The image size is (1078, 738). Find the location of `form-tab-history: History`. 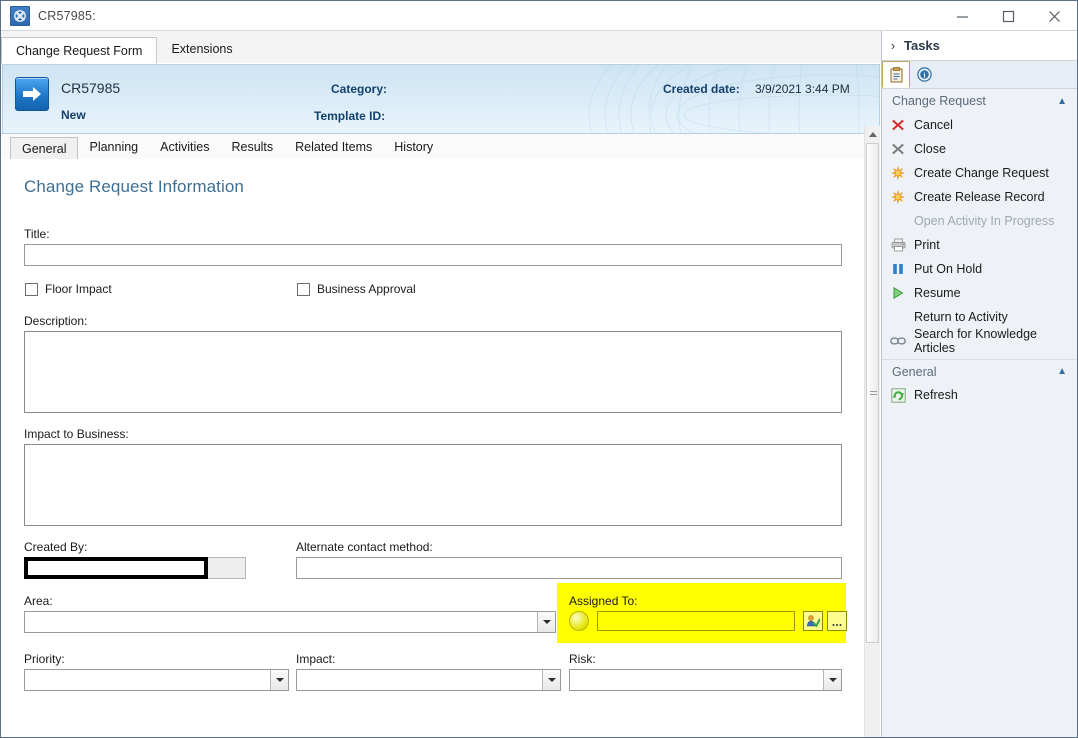

form-tab-history: History is located at coordinates (413, 147).